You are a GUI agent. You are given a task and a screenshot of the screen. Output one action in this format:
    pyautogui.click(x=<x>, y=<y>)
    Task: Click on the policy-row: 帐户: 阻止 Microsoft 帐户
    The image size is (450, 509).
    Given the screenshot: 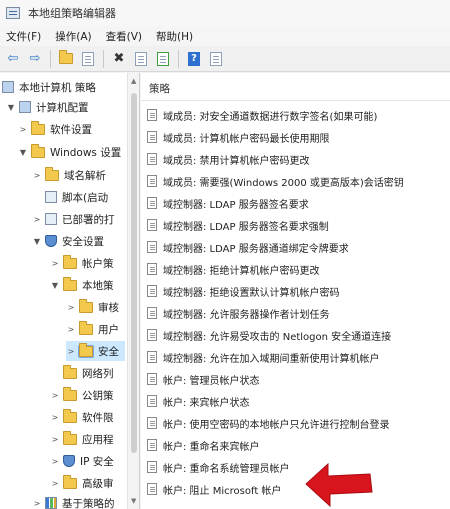 What is the action you would take?
    pyautogui.click(x=214, y=489)
    